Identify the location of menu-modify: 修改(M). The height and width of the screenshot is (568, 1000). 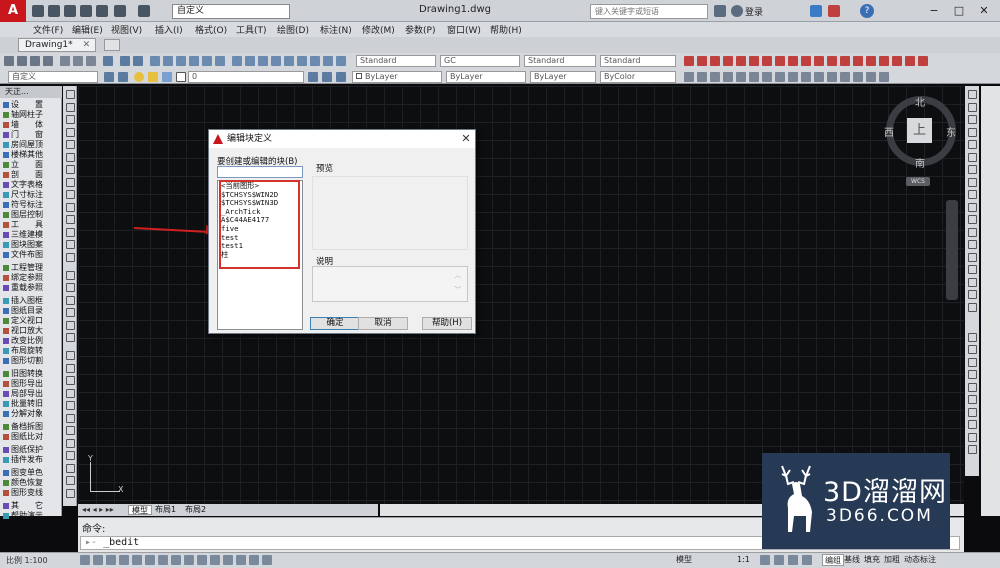
(378, 29).